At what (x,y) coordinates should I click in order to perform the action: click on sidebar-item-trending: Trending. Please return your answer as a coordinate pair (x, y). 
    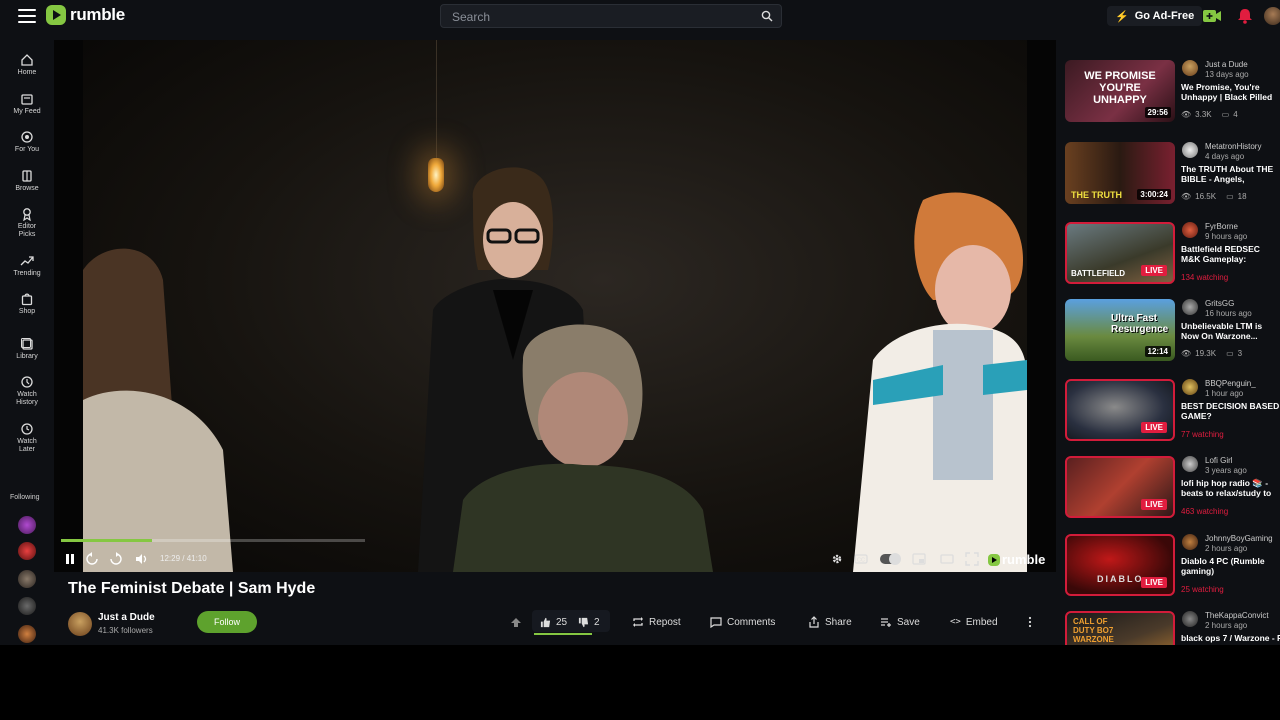
    Looking at the image, I should click on (27, 266).